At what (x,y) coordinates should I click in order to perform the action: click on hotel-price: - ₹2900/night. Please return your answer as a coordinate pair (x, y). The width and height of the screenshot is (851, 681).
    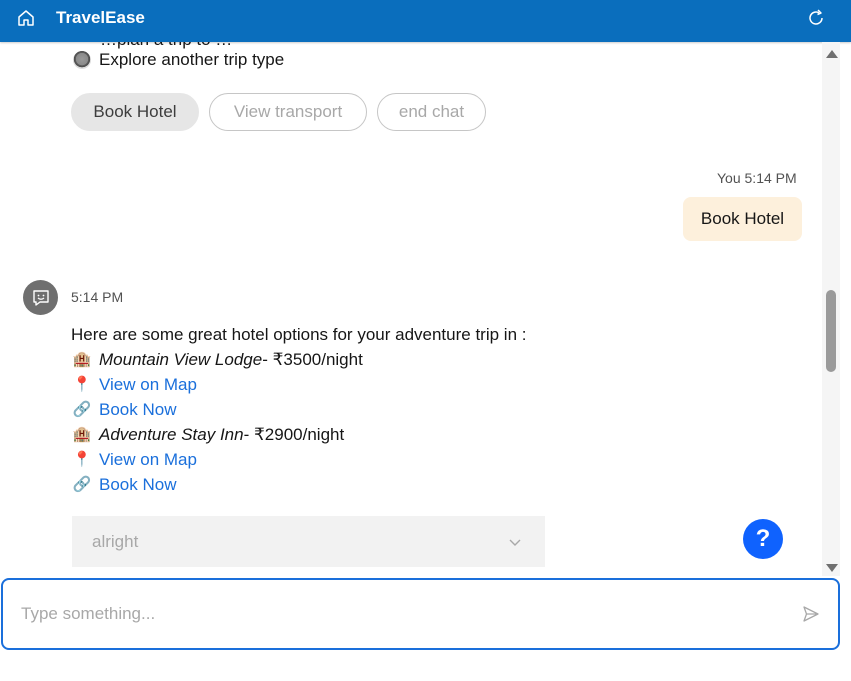
    Looking at the image, I should click on (294, 434).